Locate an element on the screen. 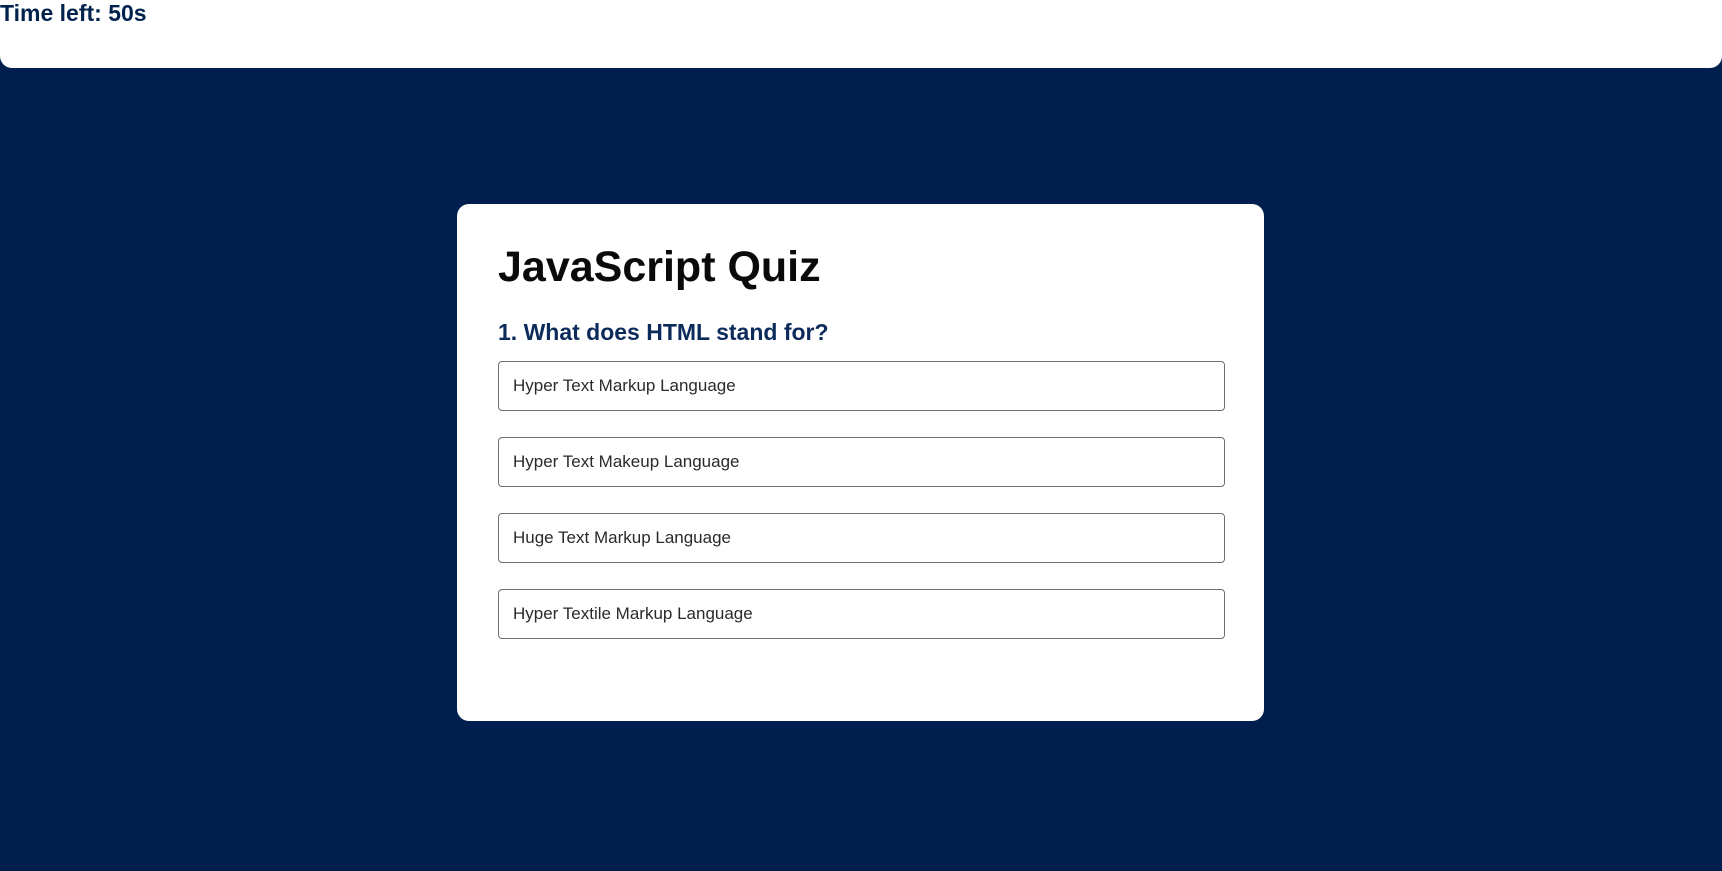  answer-option-label: Hyper Text Makeup Language is located at coordinates (626, 461).